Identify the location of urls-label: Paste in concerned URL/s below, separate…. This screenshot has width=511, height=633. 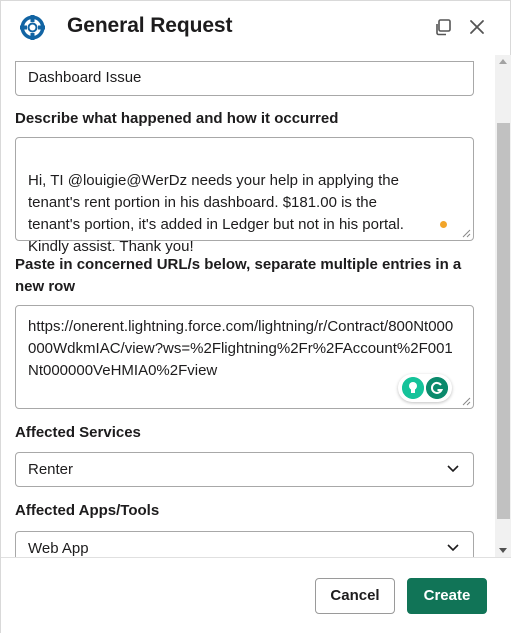
(238, 275).